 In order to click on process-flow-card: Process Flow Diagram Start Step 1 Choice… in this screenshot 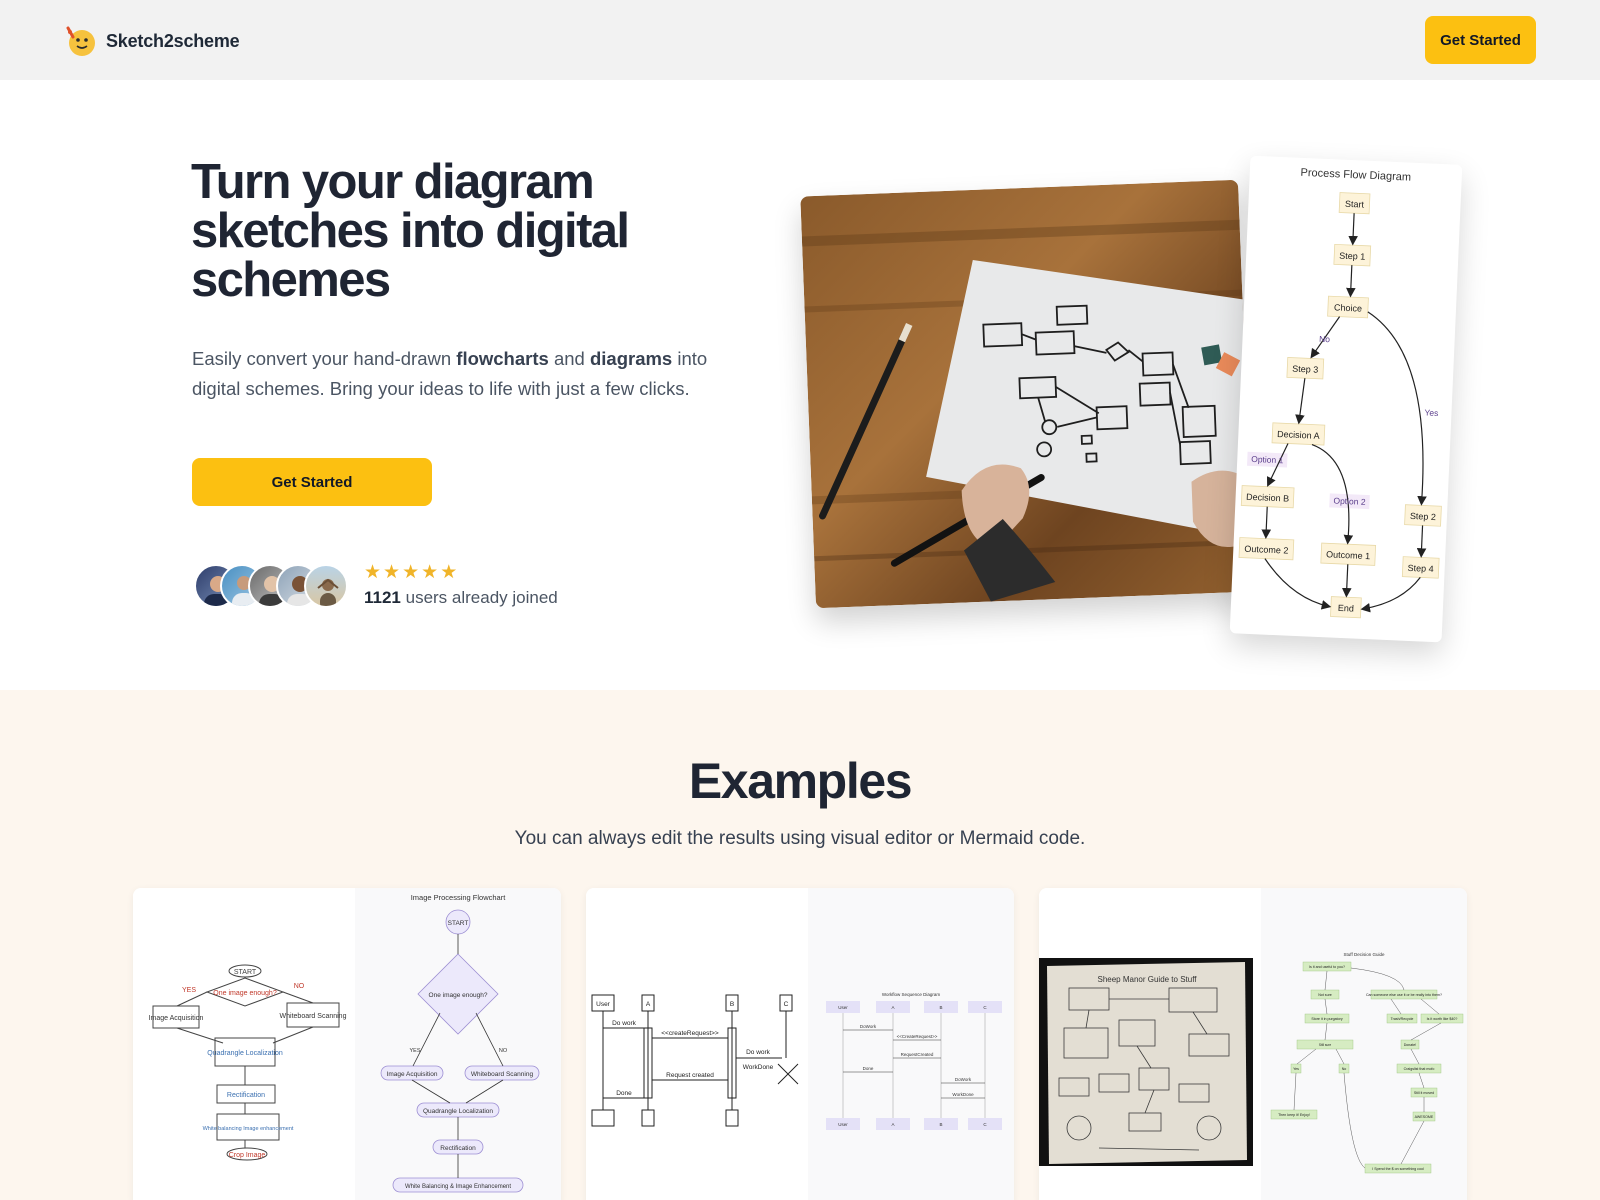, I will do `click(1346, 399)`.